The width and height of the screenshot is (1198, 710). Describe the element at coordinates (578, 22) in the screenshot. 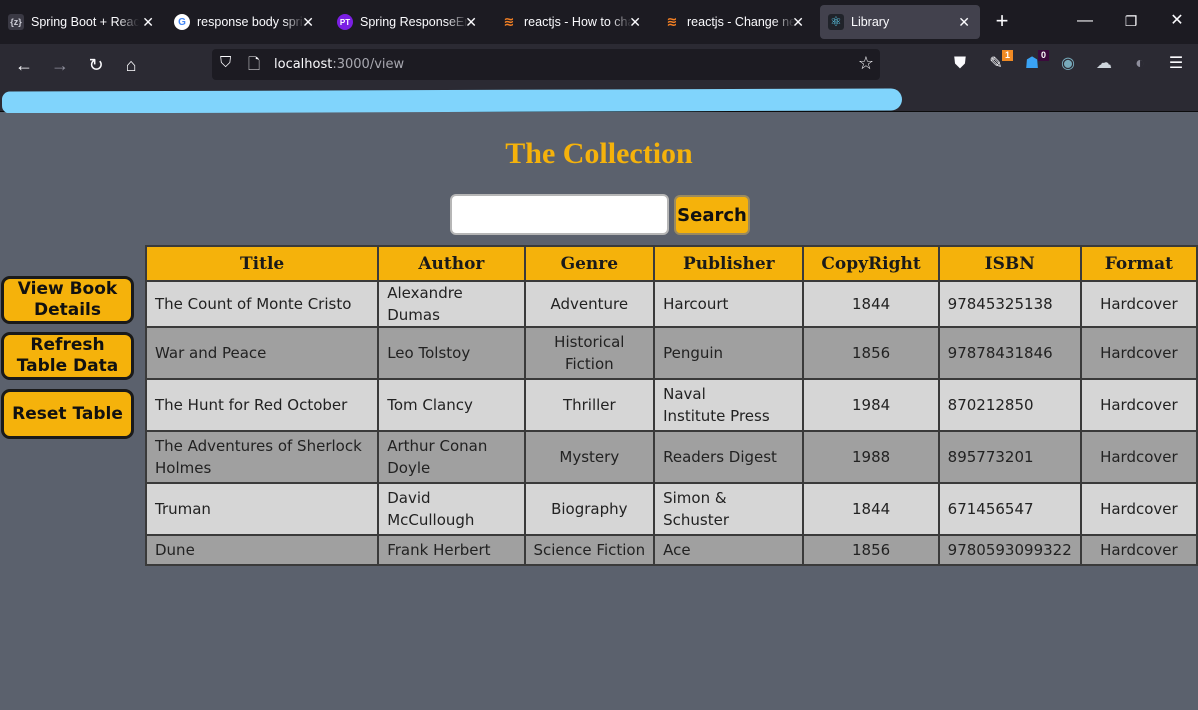

I see `tab-title: reactjs - How to change` at that location.